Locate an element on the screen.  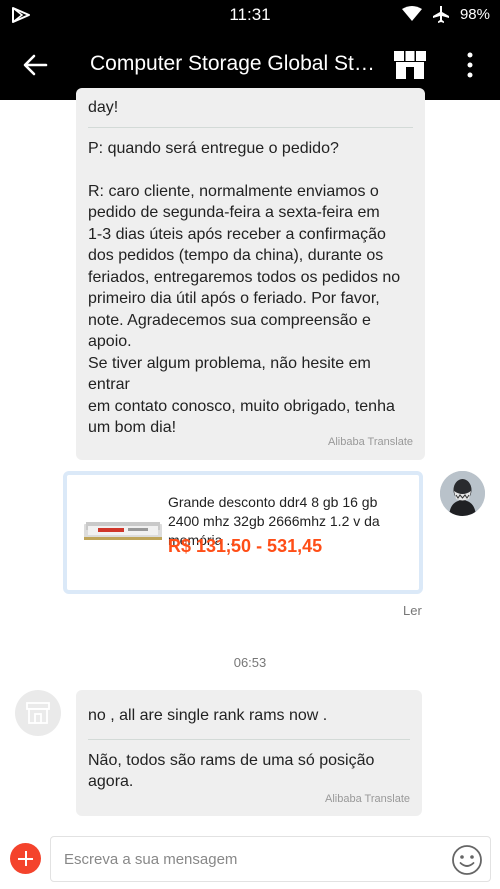
smiley-icon is located at coordinates (467, 860).